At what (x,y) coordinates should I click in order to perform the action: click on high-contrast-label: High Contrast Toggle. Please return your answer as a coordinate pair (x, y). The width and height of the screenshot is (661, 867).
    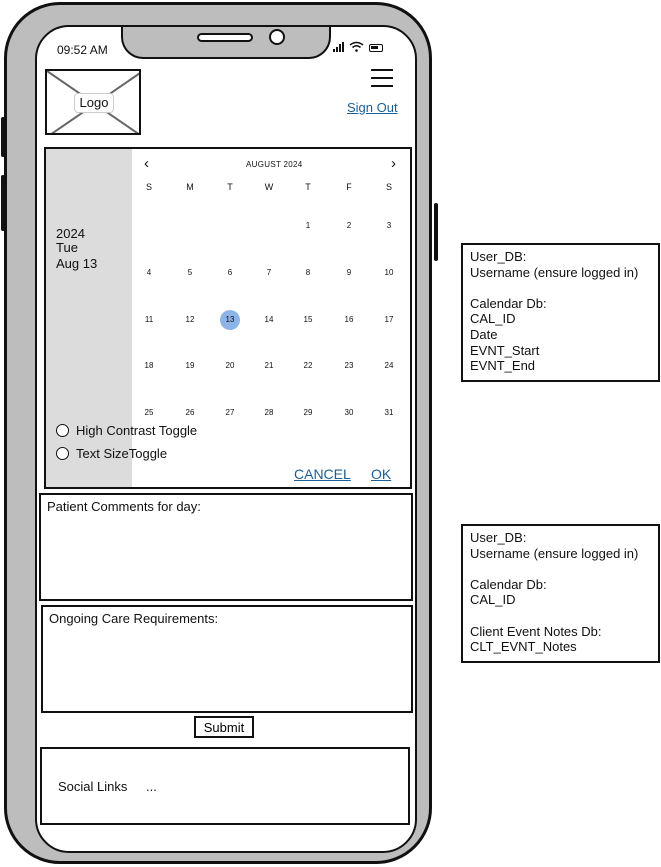
    Looking at the image, I should click on (137, 430).